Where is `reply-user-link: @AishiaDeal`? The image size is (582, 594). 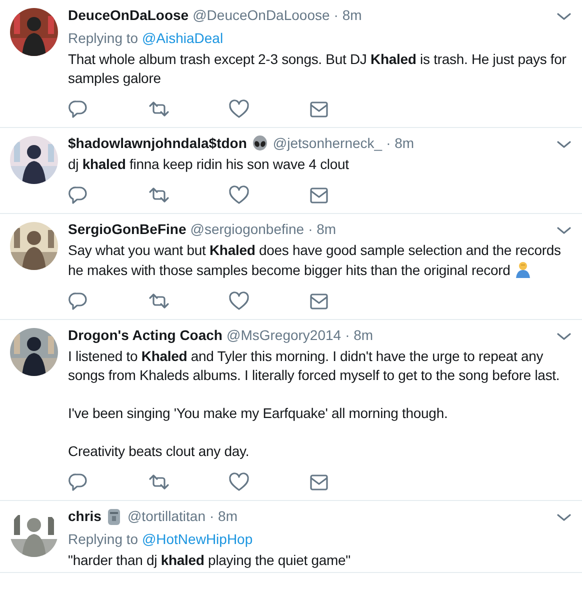
reply-user-link: @AishiaDeal is located at coordinates (183, 38).